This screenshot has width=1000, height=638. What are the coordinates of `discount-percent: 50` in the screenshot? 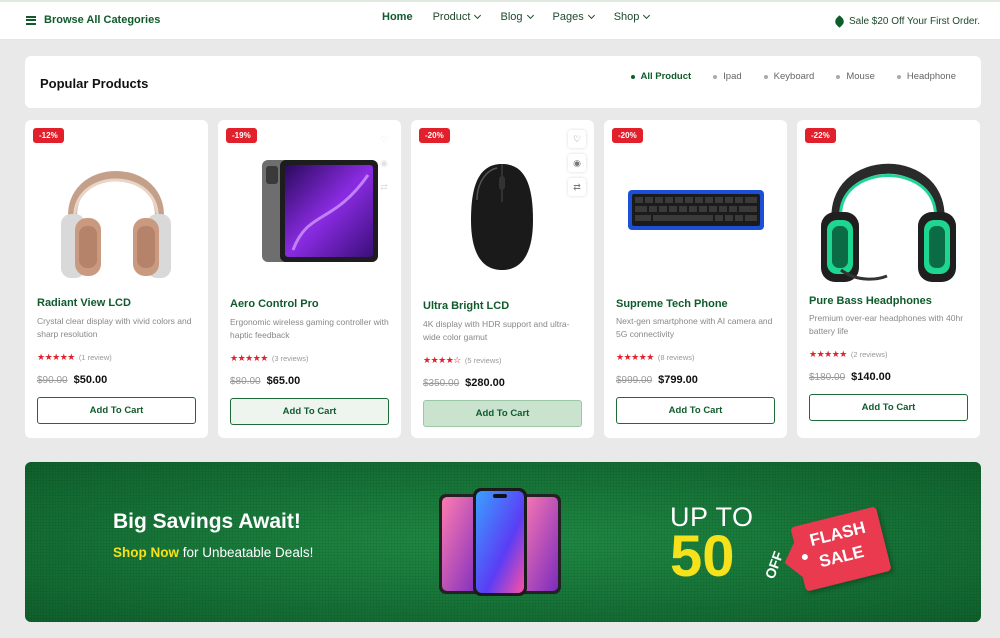 It's located at (702, 556).